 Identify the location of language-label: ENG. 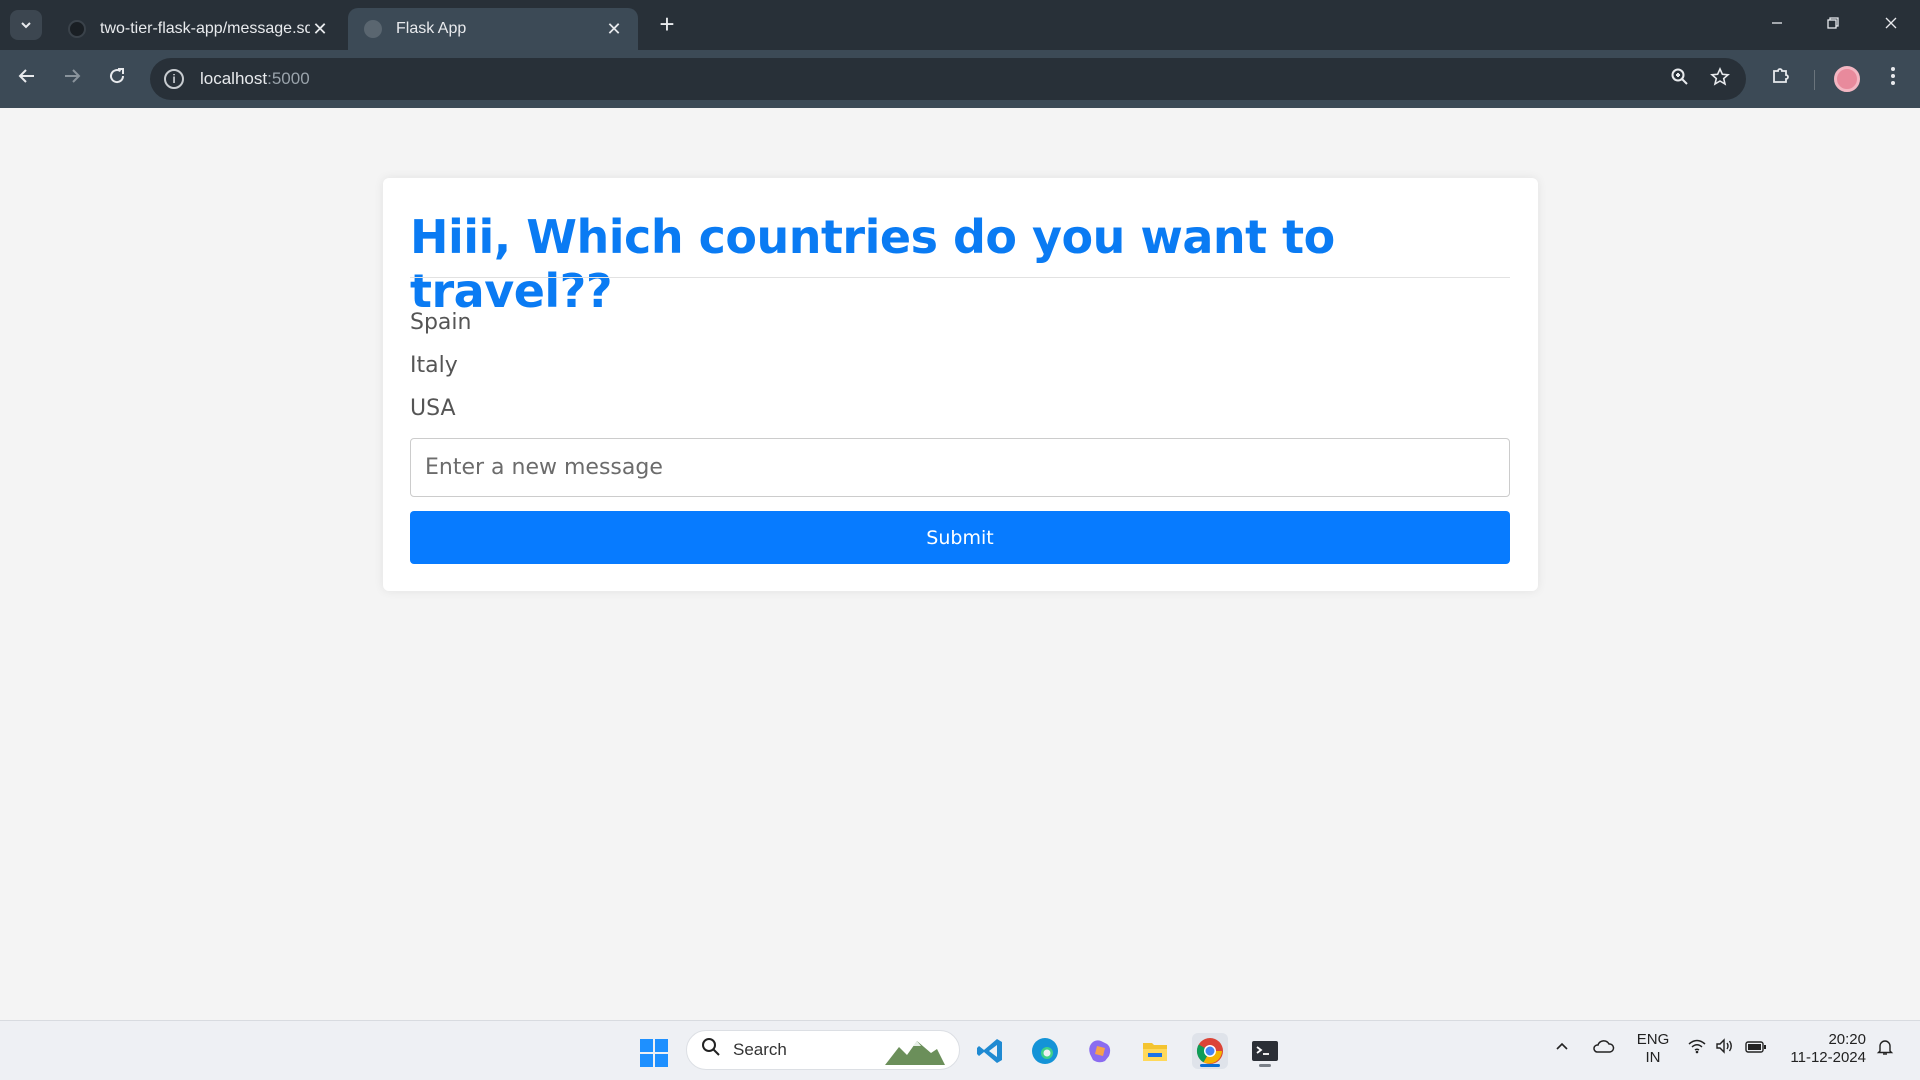
(1653, 1039).